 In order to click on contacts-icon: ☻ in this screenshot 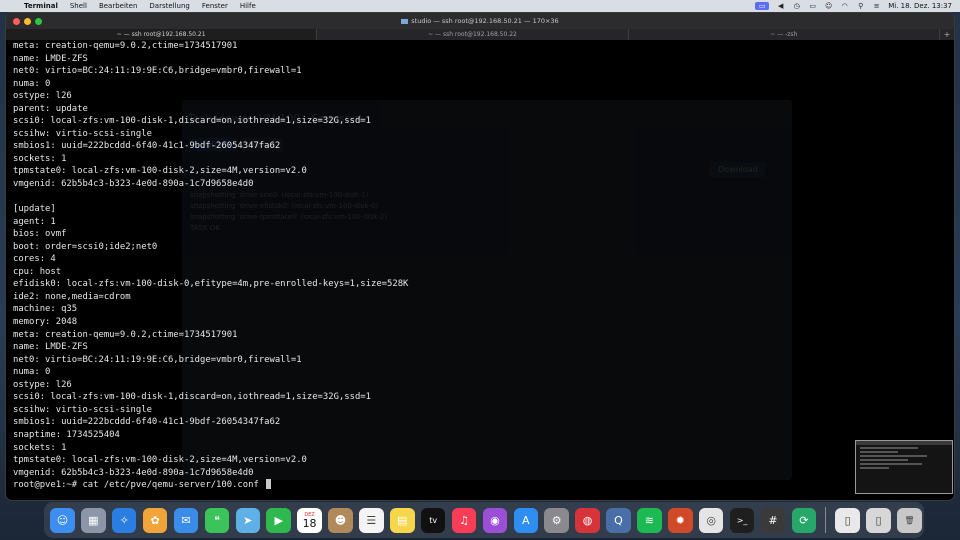, I will do `click(340, 520)`.